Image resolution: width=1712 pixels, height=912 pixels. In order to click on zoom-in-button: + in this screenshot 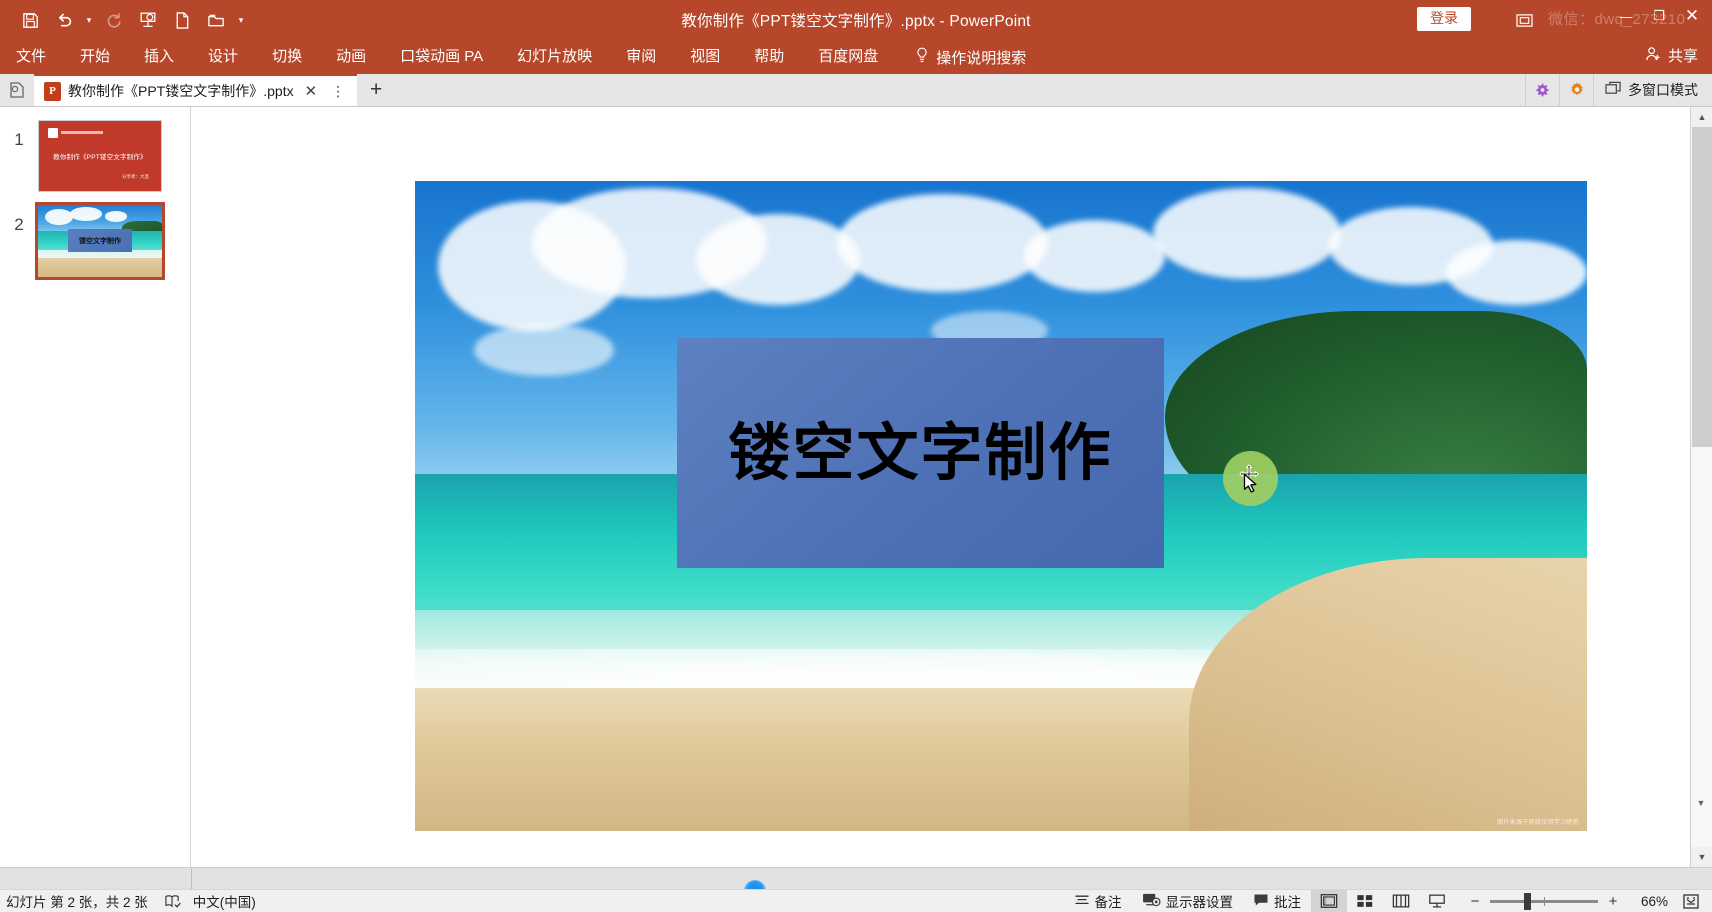, I will do `click(1613, 901)`.